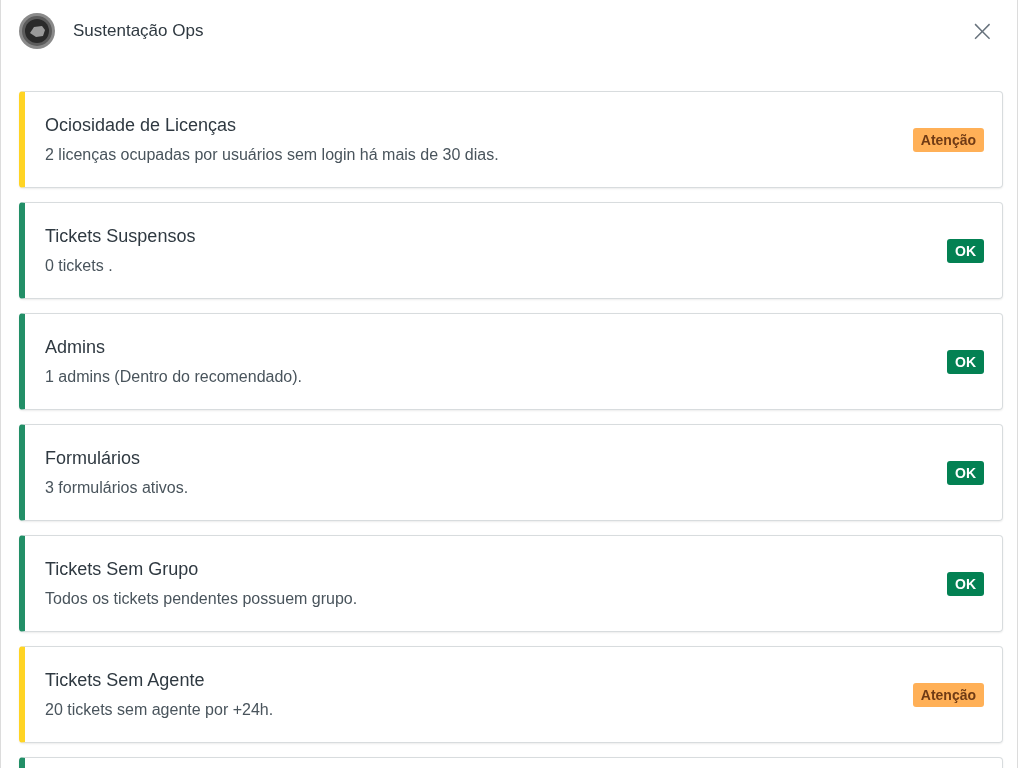 This screenshot has height=768, width=1024. Describe the element at coordinates (174, 377) in the screenshot. I see `check-description: 1 admins (Dentro do recomendado).` at that location.